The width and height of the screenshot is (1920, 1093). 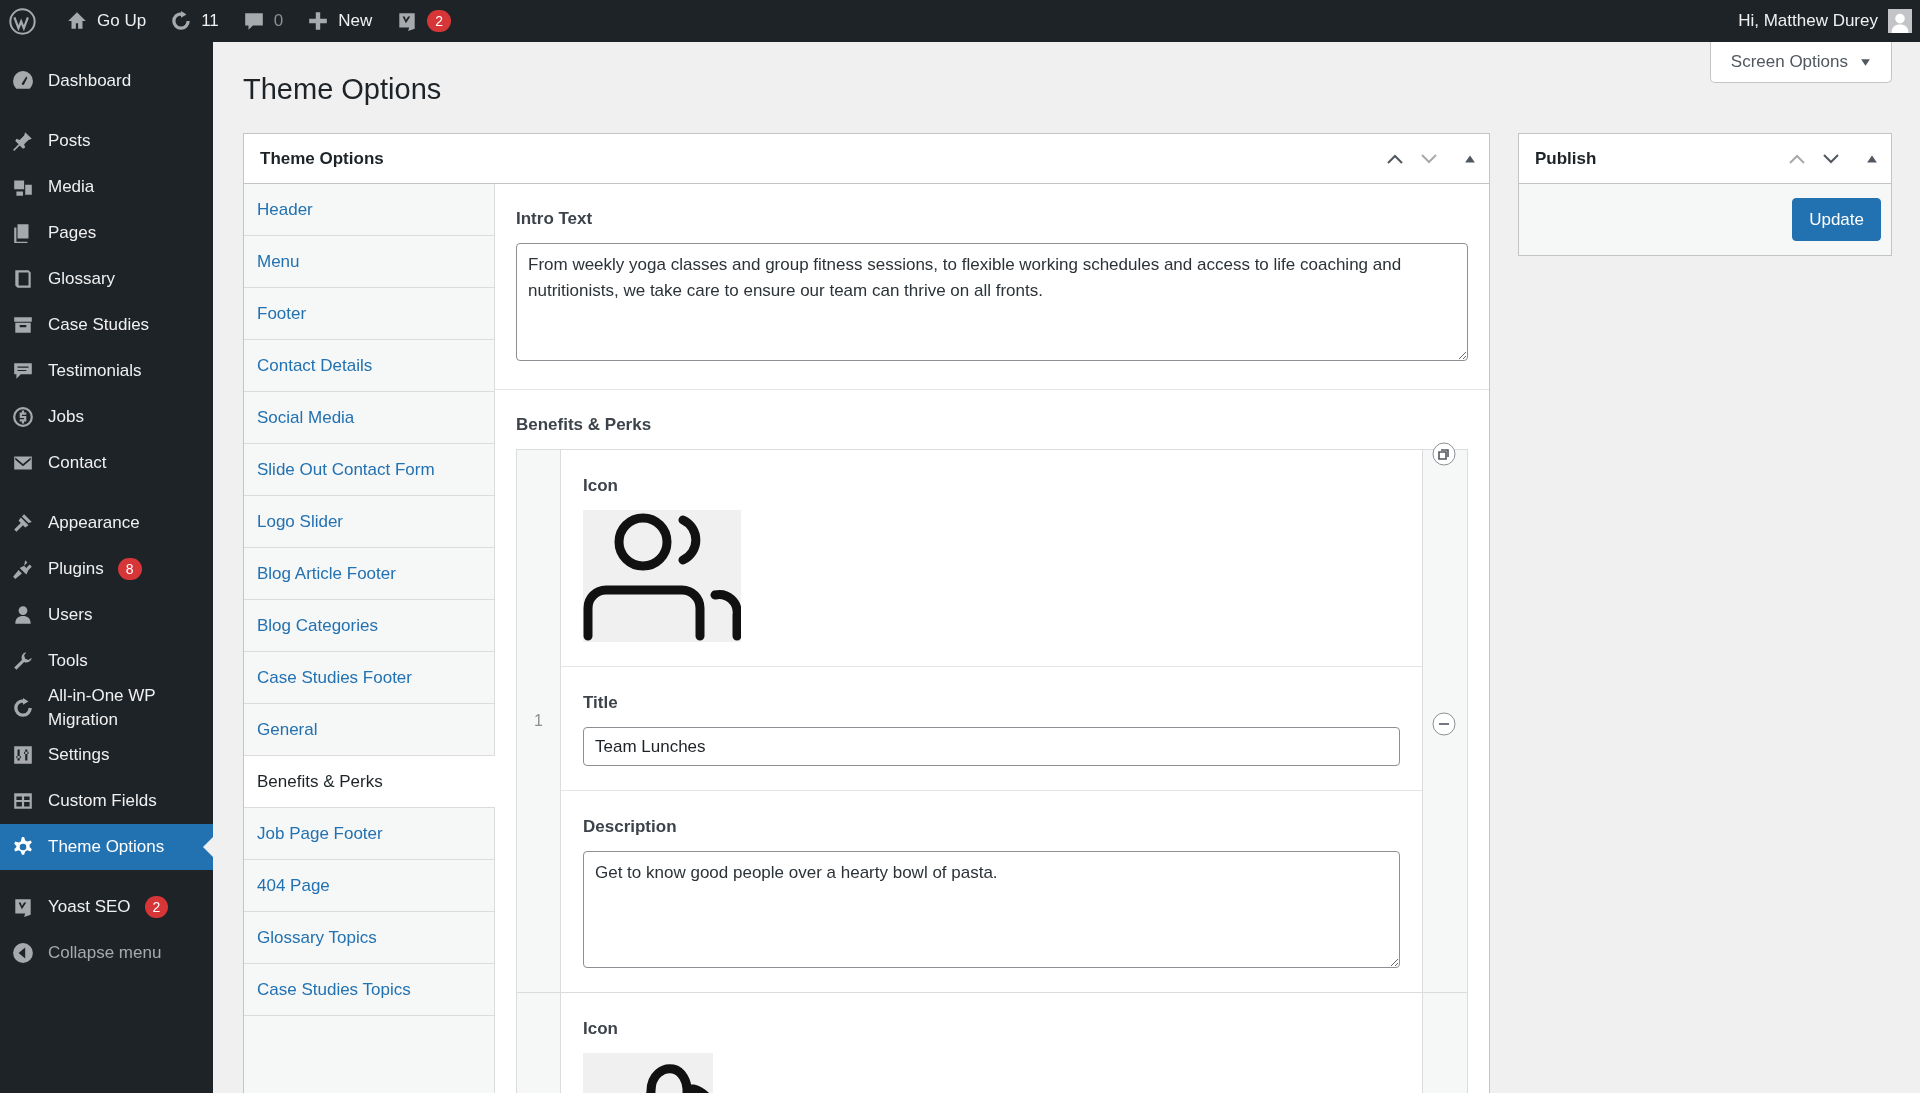 What do you see at coordinates (630, 827) in the screenshot?
I see `field-label: Description` at bounding box center [630, 827].